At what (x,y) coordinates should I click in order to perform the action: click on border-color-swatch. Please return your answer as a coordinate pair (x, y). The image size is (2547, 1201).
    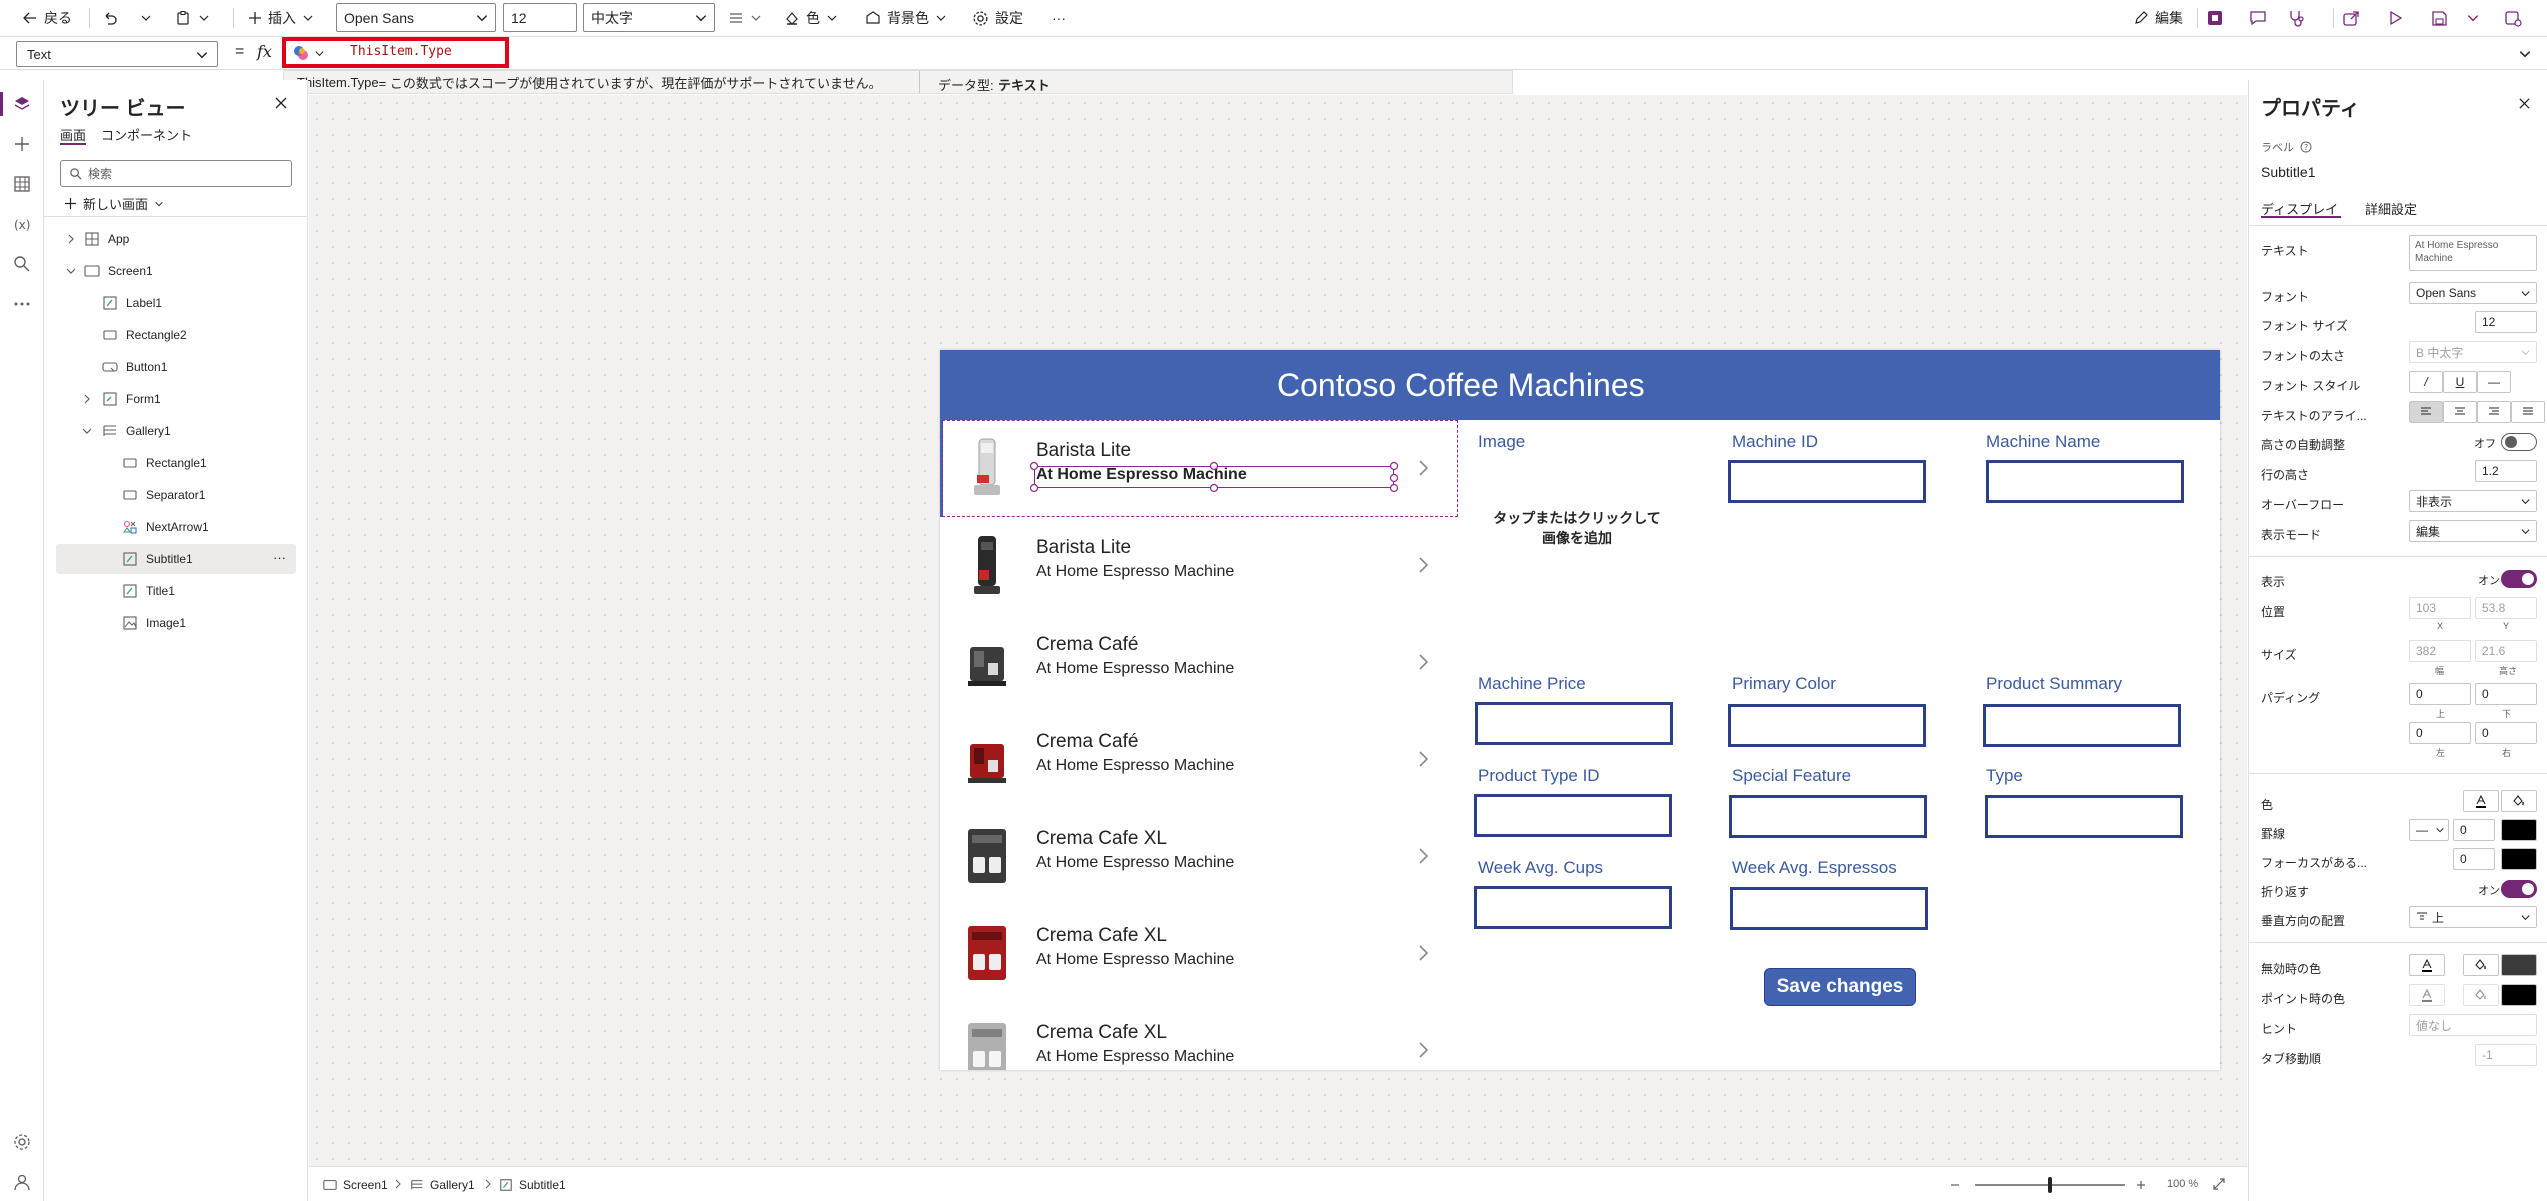
    Looking at the image, I should click on (2519, 830).